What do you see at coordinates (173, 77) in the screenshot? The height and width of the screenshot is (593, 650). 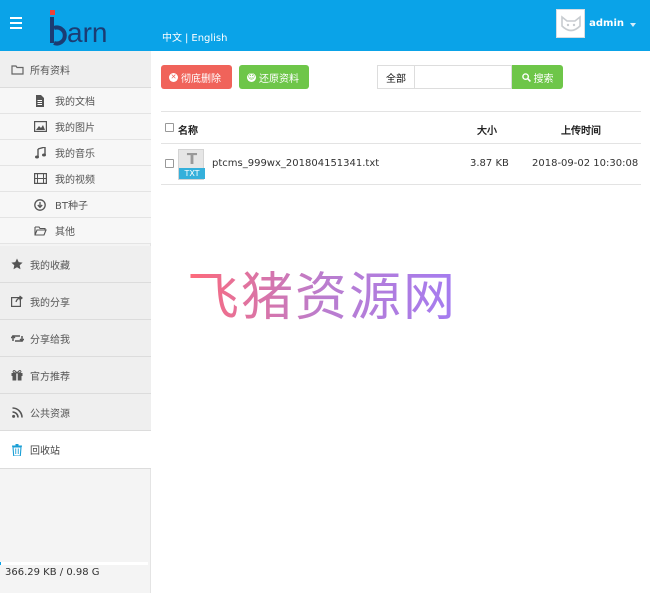 I see `close-circle-icon: ✕` at bounding box center [173, 77].